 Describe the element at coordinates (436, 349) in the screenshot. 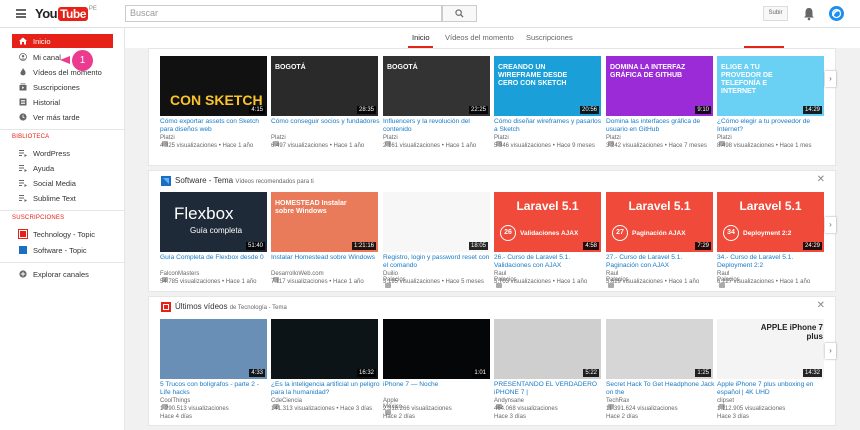

I see `video-thumbnail: 1:01` at that location.